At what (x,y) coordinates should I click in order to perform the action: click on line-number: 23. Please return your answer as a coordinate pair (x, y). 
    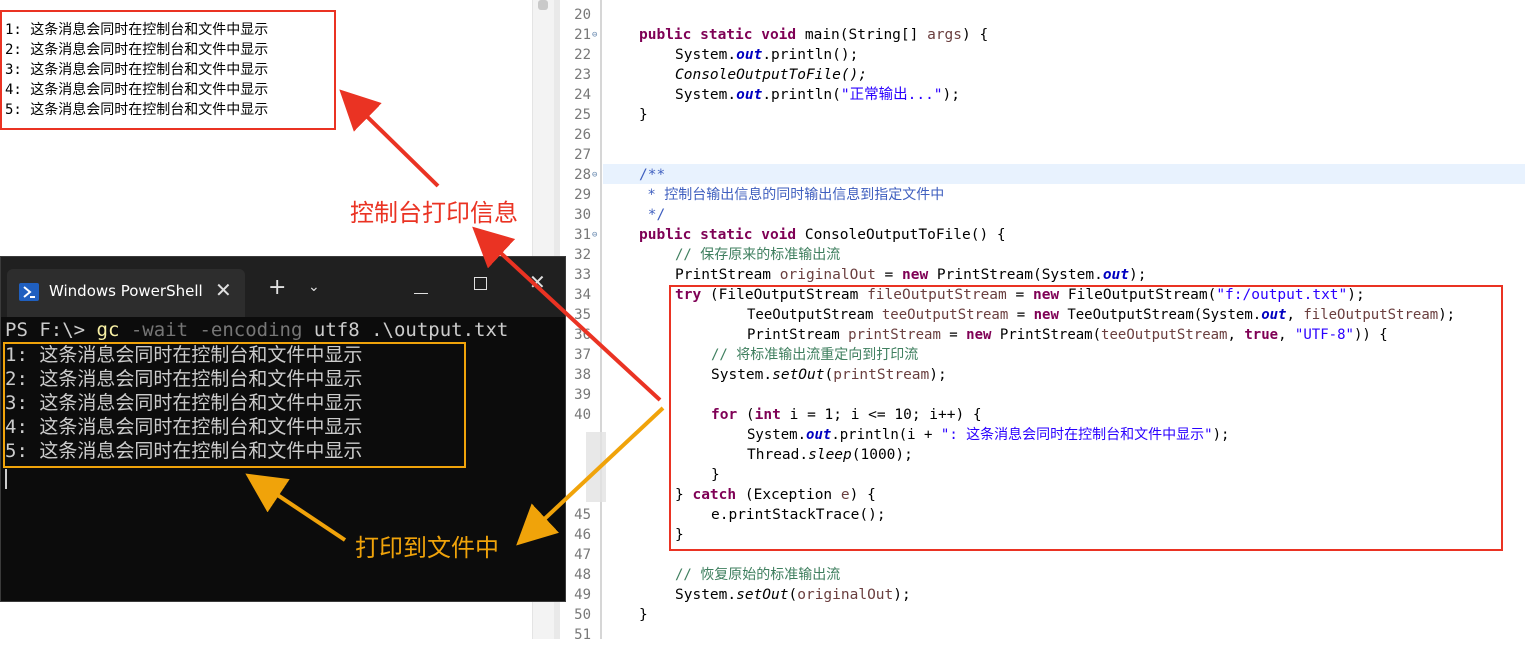
    Looking at the image, I should click on (582, 75).